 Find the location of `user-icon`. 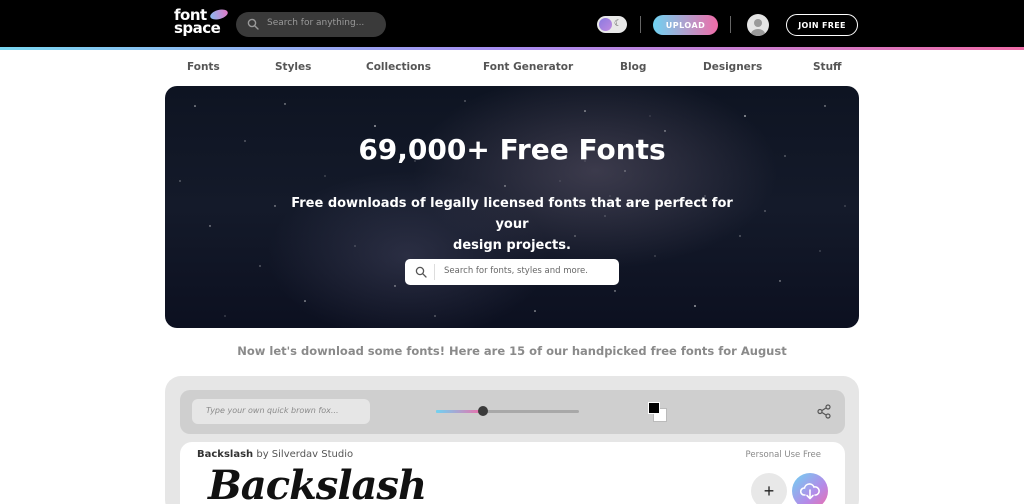

user-icon is located at coordinates (758, 27).